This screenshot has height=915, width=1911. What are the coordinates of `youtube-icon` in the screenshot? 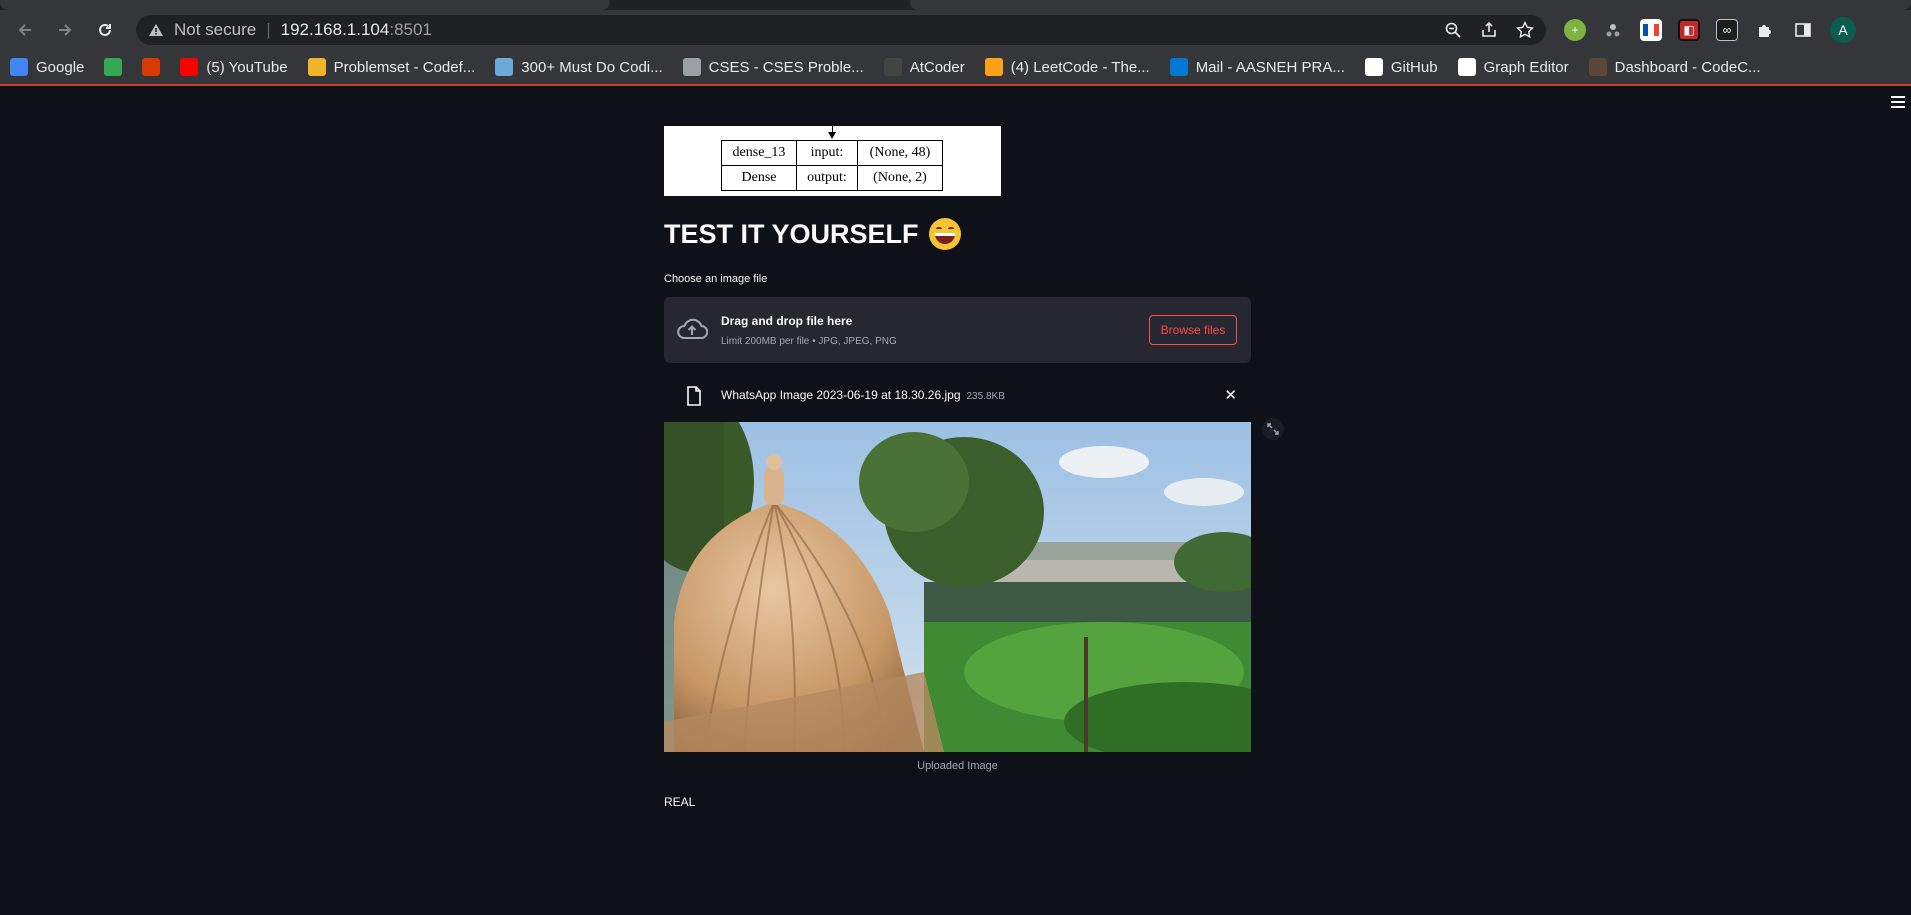 It's located at (189, 67).